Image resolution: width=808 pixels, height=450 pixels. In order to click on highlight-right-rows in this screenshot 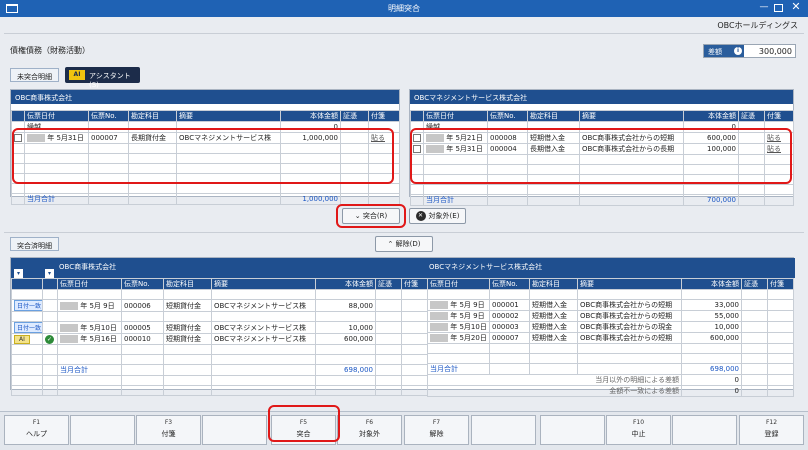, I will do `click(601, 156)`.